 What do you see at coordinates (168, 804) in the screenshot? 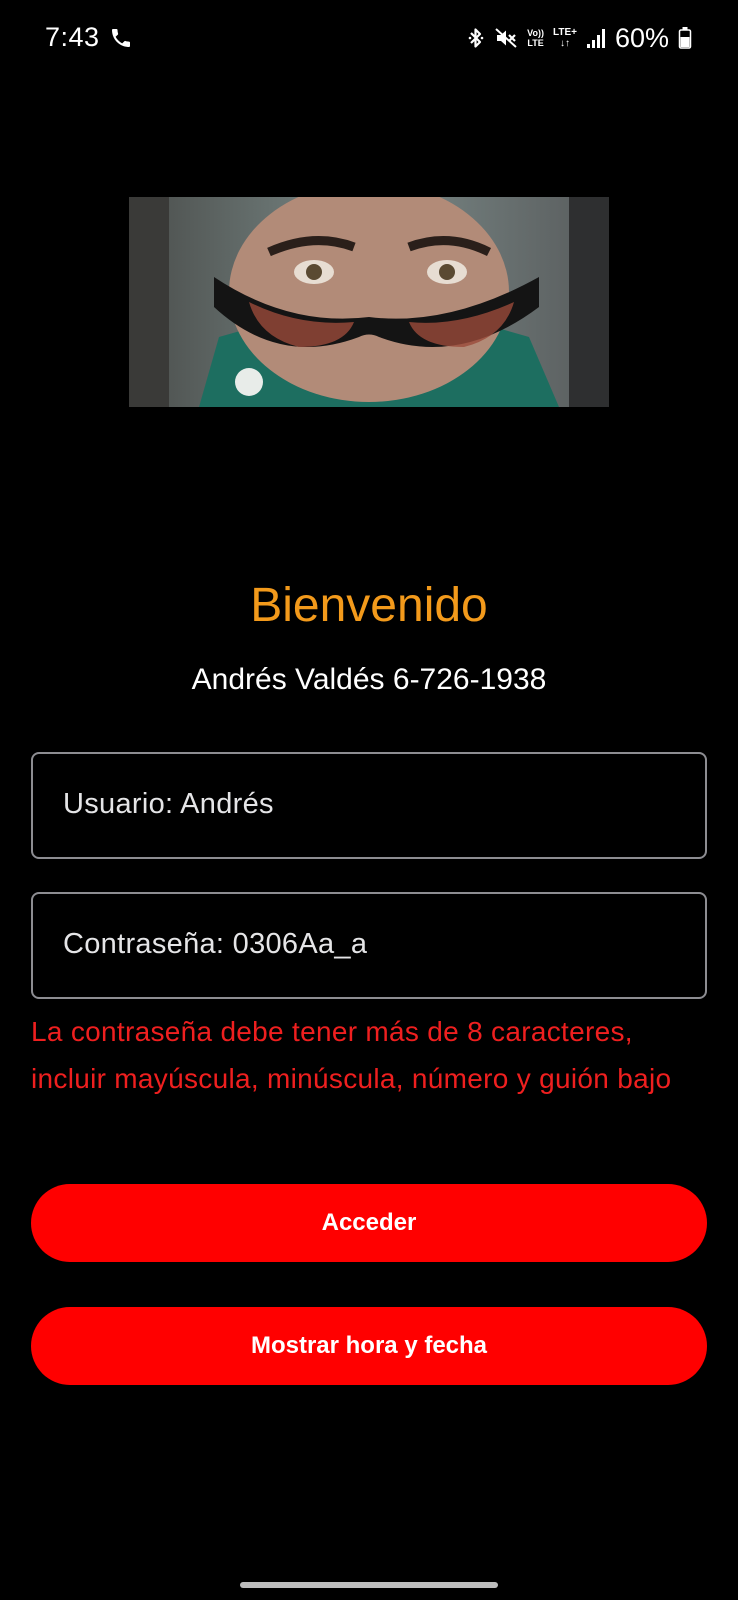
I see `username-field-text: Usuario: Andrés` at bounding box center [168, 804].